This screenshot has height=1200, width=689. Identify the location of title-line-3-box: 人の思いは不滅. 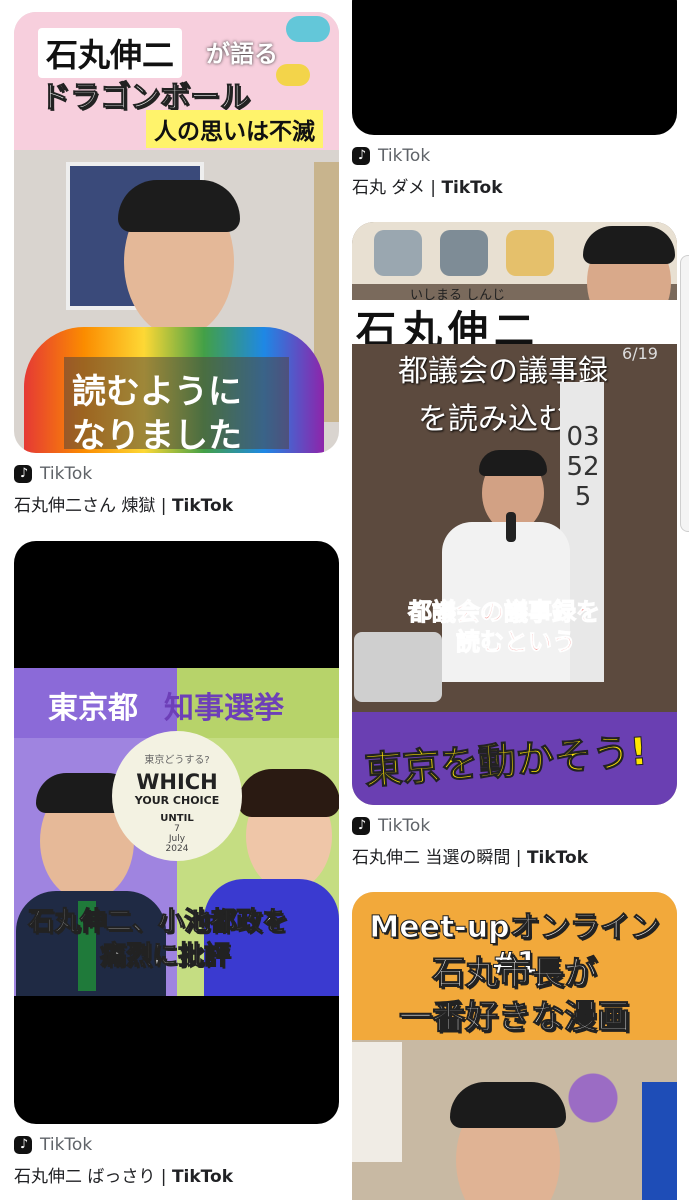
(234, 129).